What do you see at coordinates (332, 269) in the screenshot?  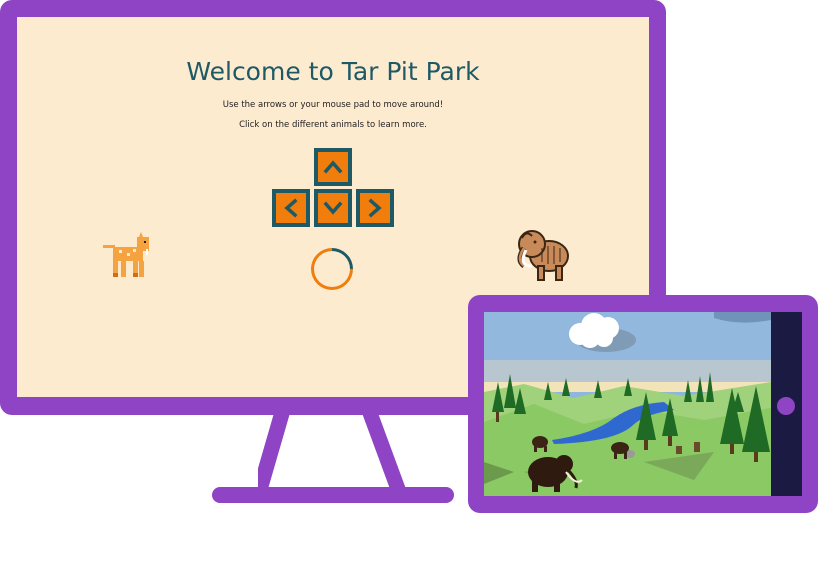 I see `loading-spinner` at bounding box center [332, 269].